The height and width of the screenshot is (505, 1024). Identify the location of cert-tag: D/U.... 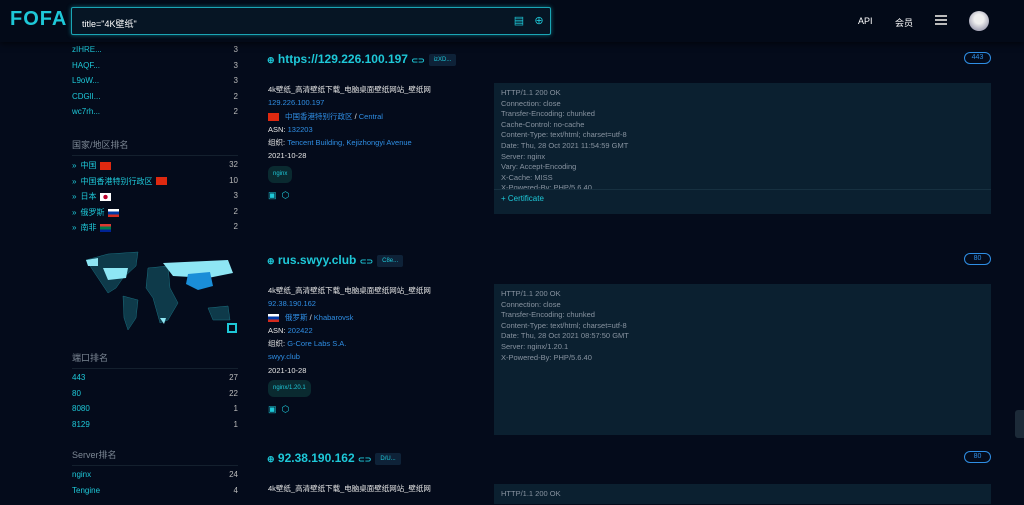
(388, 458).